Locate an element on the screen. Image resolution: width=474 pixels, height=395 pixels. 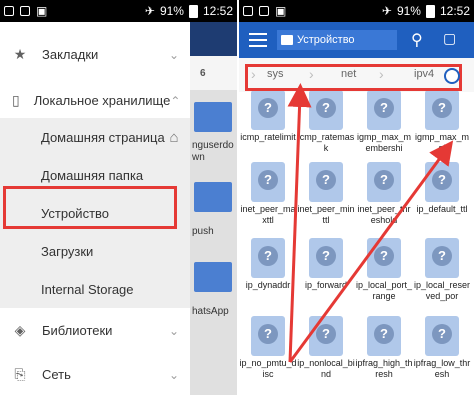
app-title: Устройство is located at coordinates (326, 40).